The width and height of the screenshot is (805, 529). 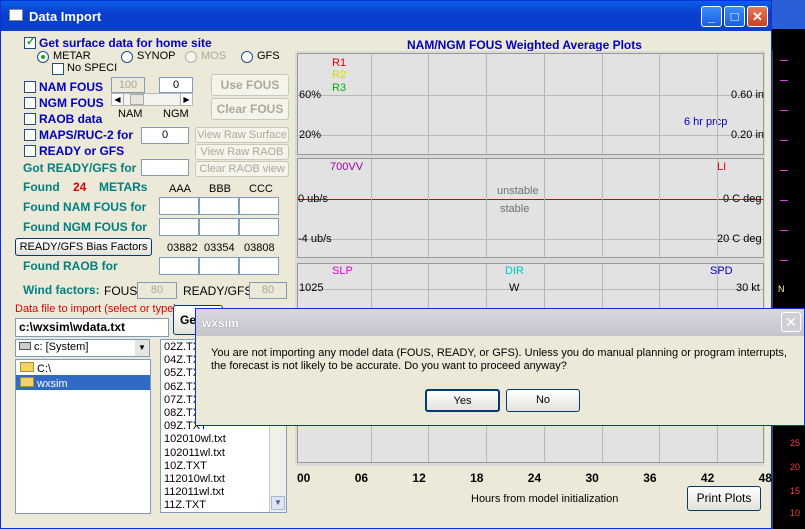 What do you see at coordinates (219, 227) in the screenshot?
I see `ngm-station-bbb` at bounding box center [219, 227].